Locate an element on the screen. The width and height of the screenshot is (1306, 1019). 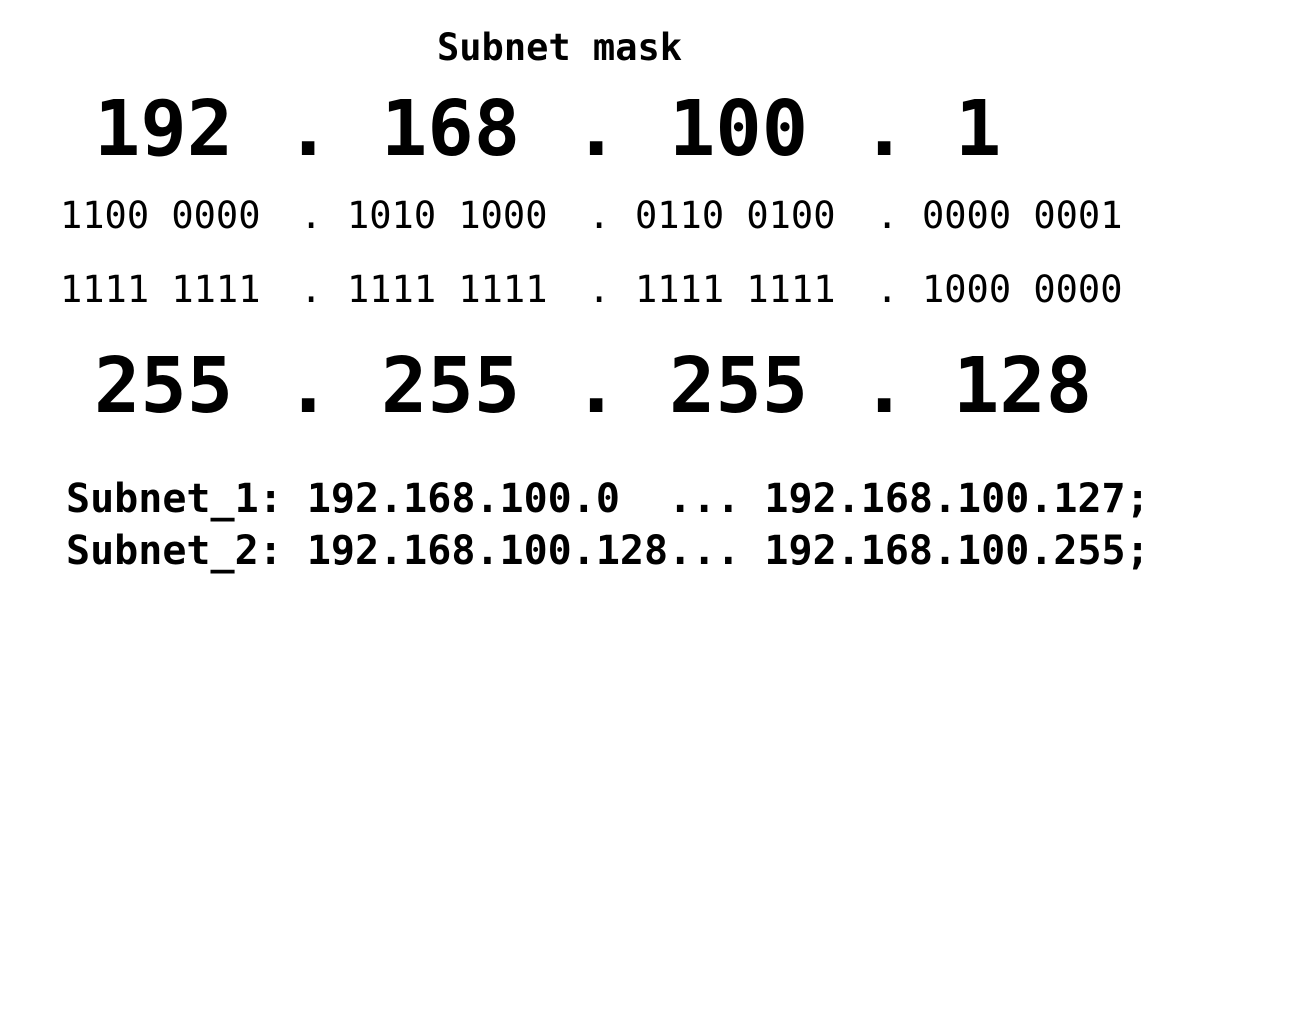
mask-octet-4: 128 is located at coordinates (1023, 386).